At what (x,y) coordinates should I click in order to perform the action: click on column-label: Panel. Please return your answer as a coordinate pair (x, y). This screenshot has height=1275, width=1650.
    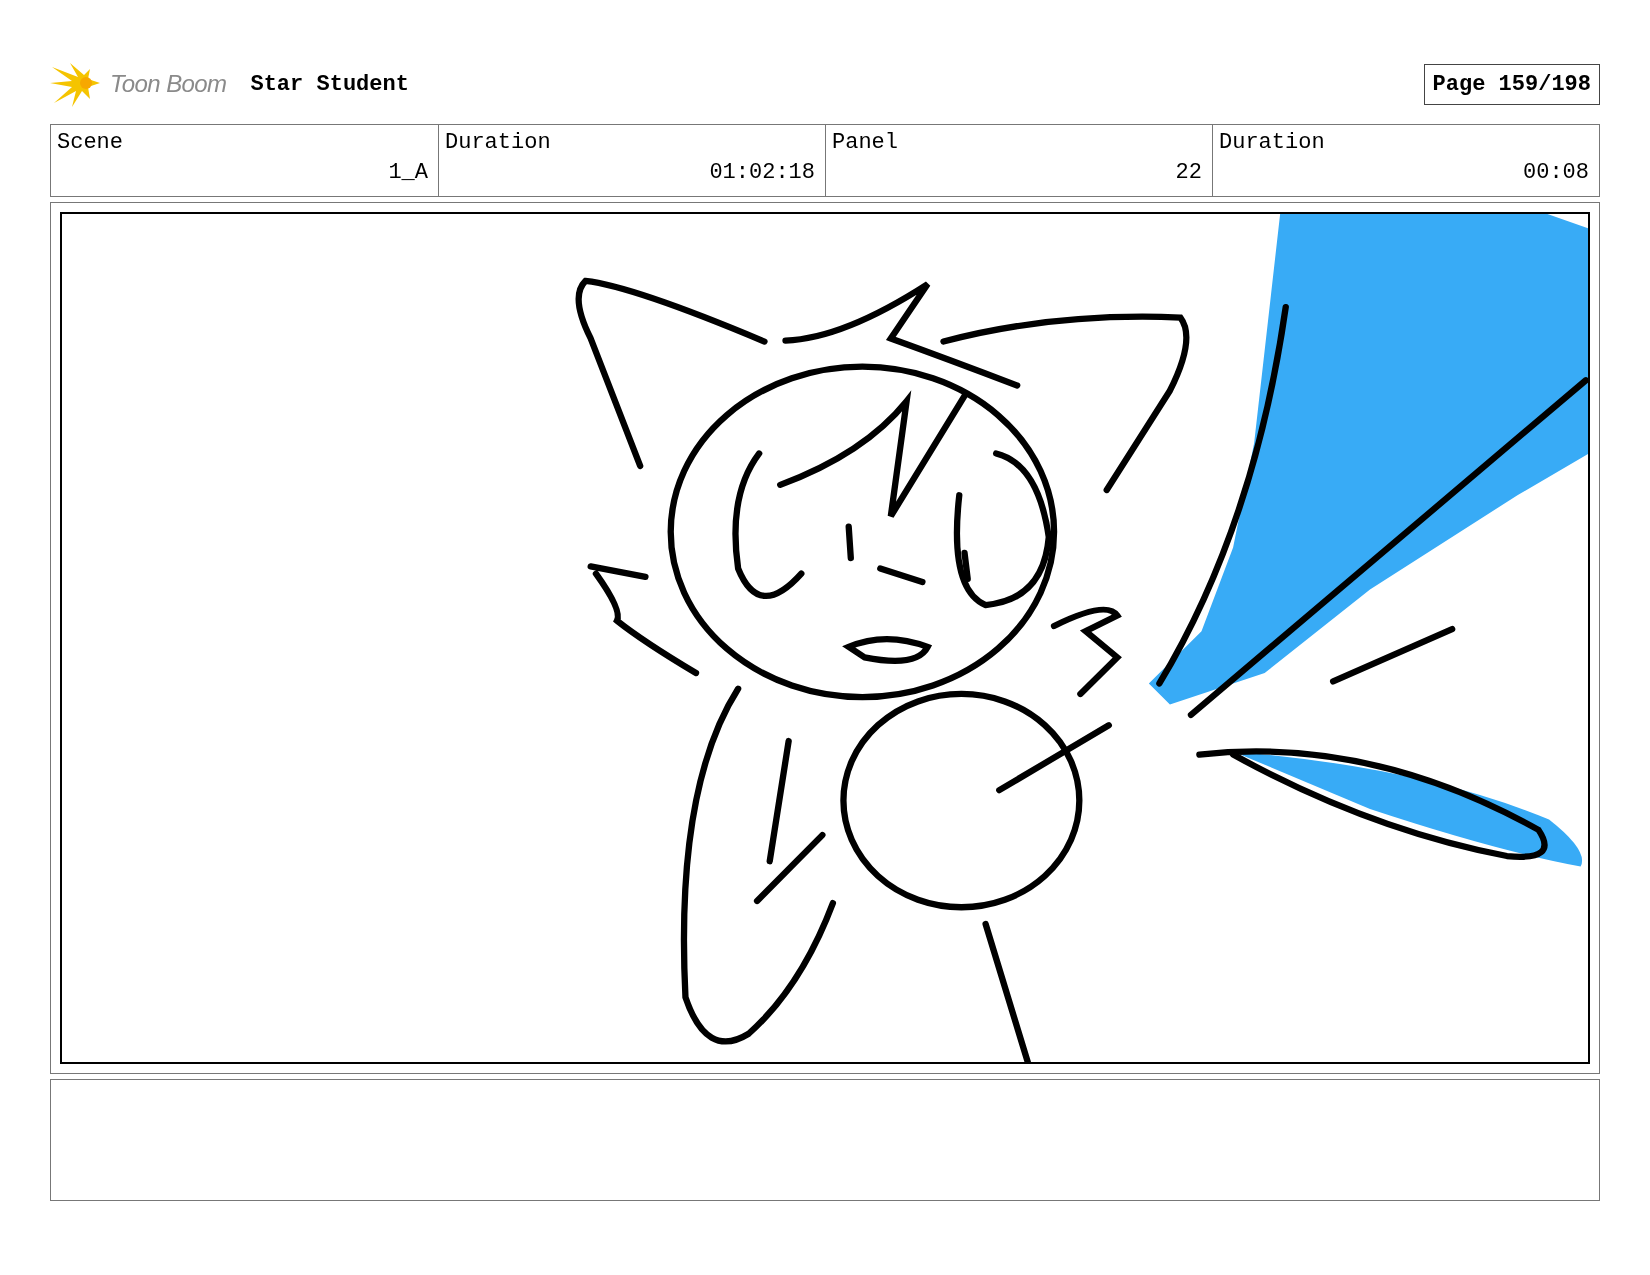
    Looking at the image, I should click on (865, 143).